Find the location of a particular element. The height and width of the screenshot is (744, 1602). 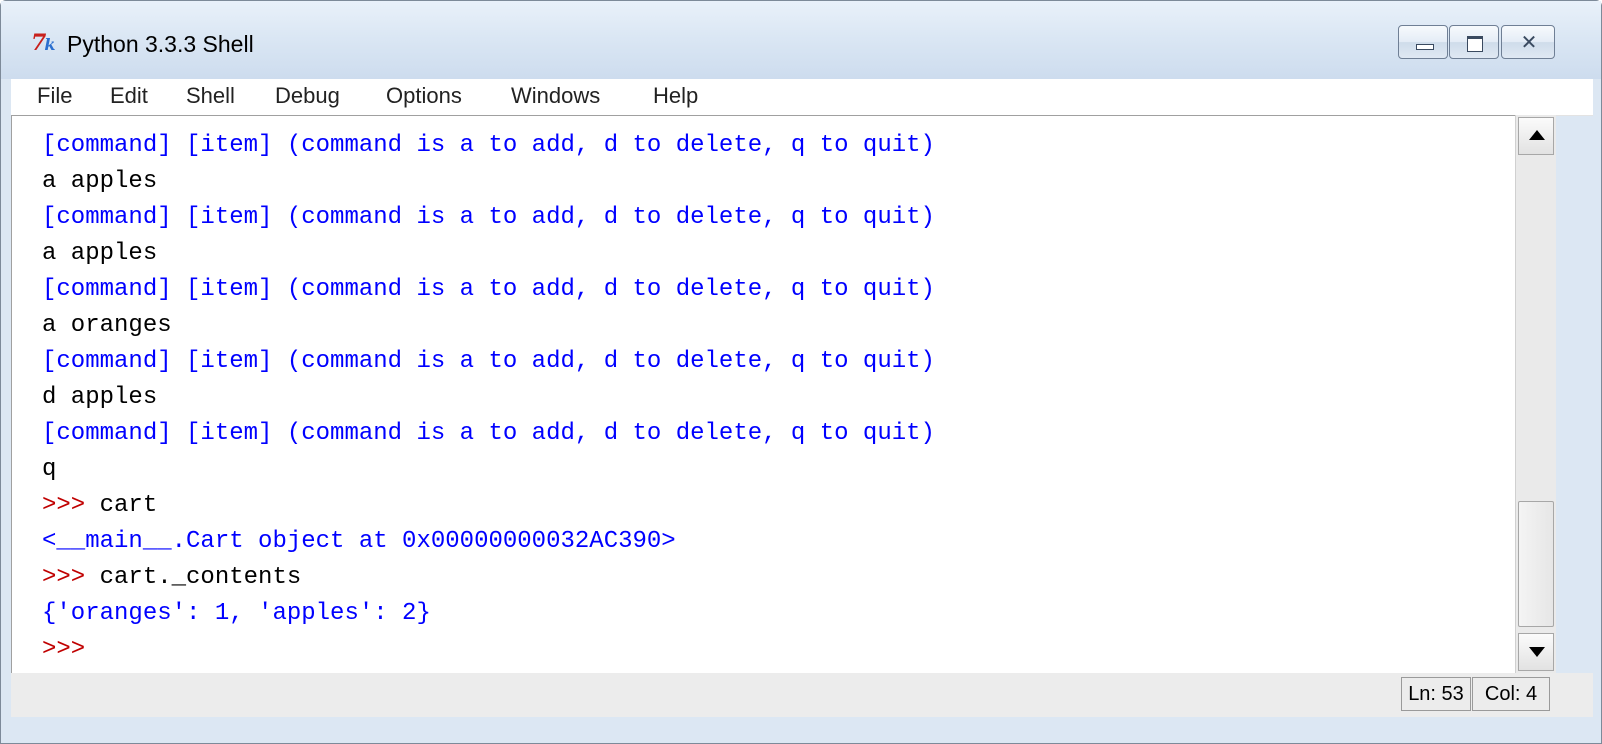

window-title: Python 3.3.3 Shell is located at coordinates (160, 44).